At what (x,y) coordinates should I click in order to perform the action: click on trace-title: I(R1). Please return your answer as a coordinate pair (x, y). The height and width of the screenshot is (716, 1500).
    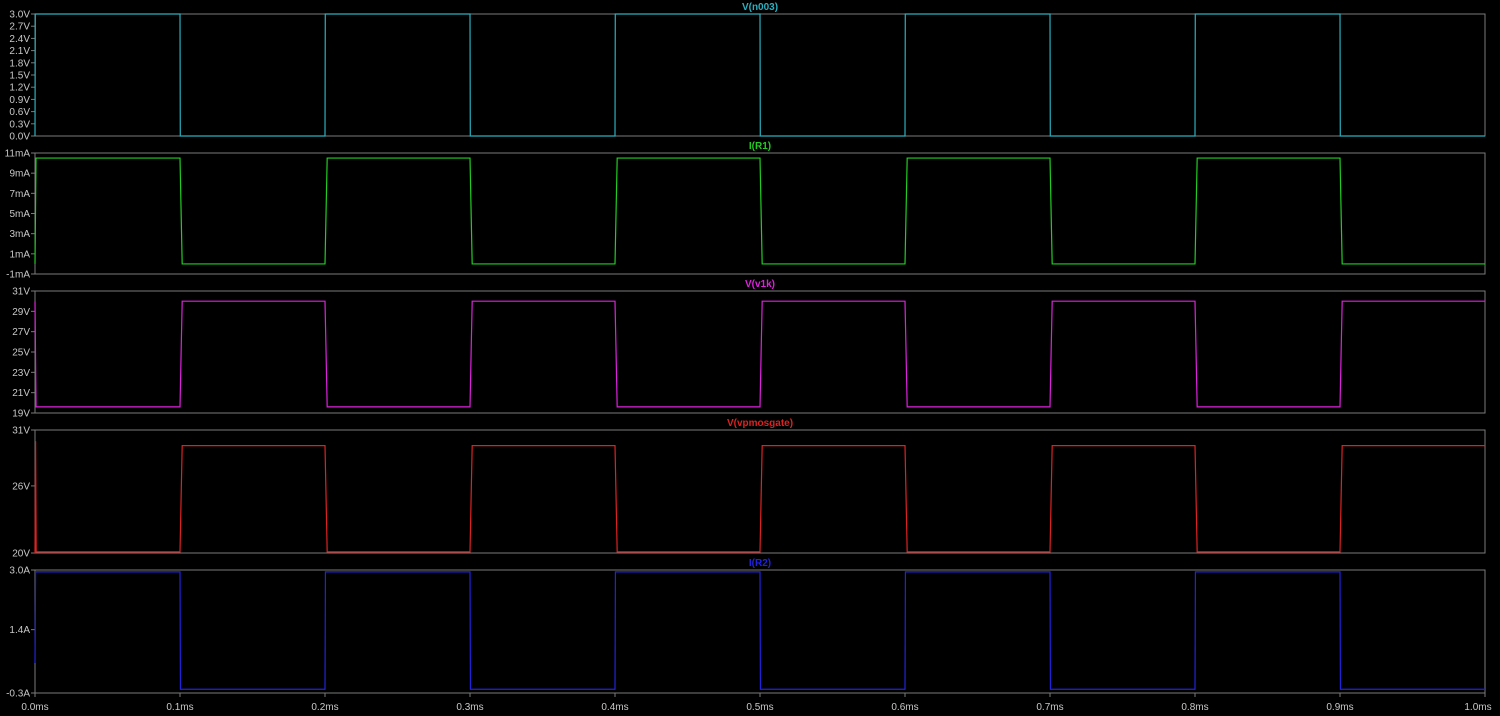
    Looking at the image, I should click on (760, 146).